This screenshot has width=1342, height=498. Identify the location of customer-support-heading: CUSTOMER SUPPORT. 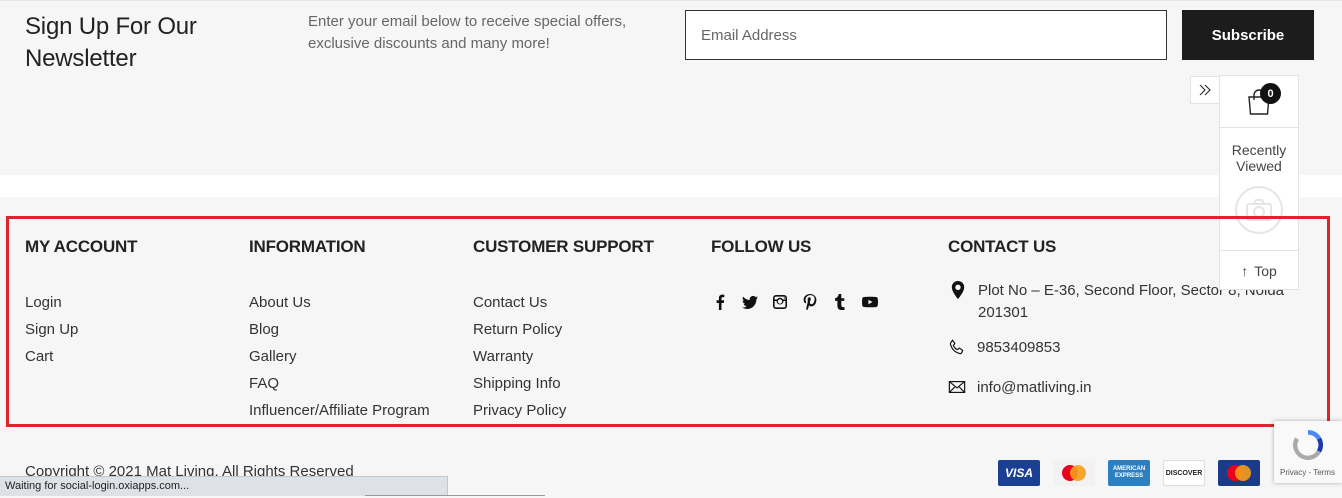
(563, 246).